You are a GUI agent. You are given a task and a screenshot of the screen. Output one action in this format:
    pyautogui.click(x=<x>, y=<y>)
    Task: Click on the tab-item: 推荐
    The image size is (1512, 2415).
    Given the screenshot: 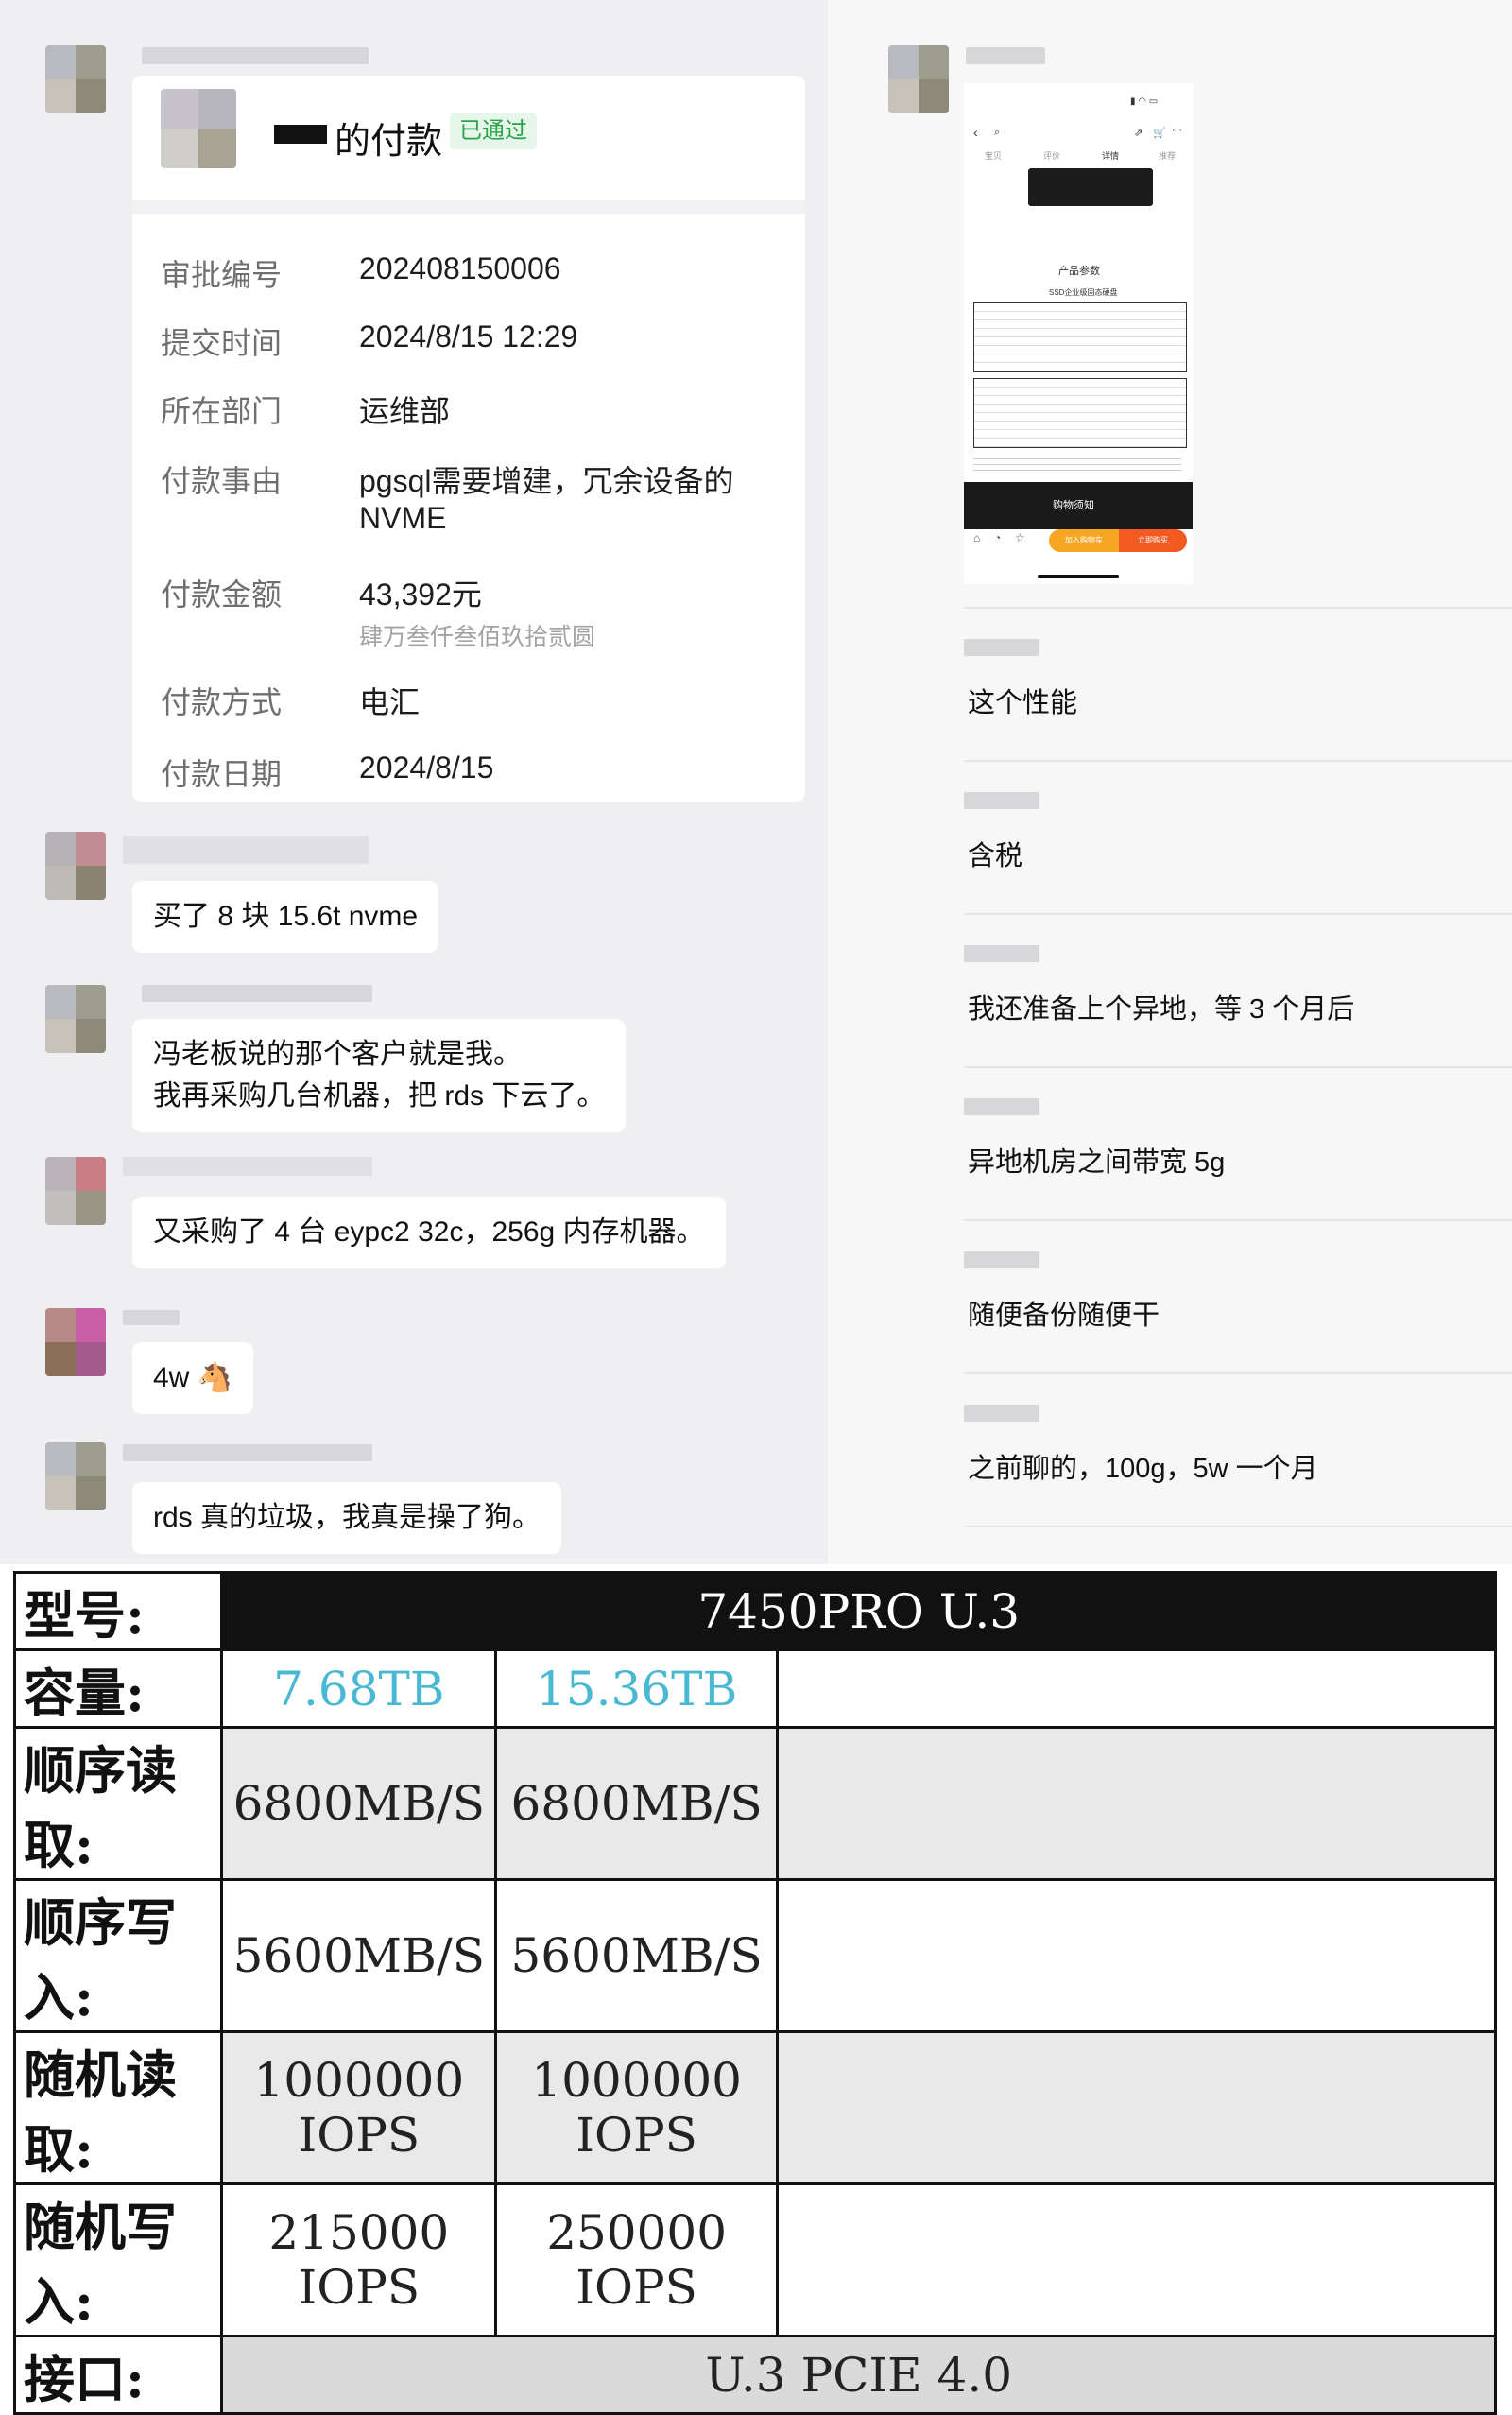 What is the action you would take?
    pyautogui.click(x=1167, y=155)
    